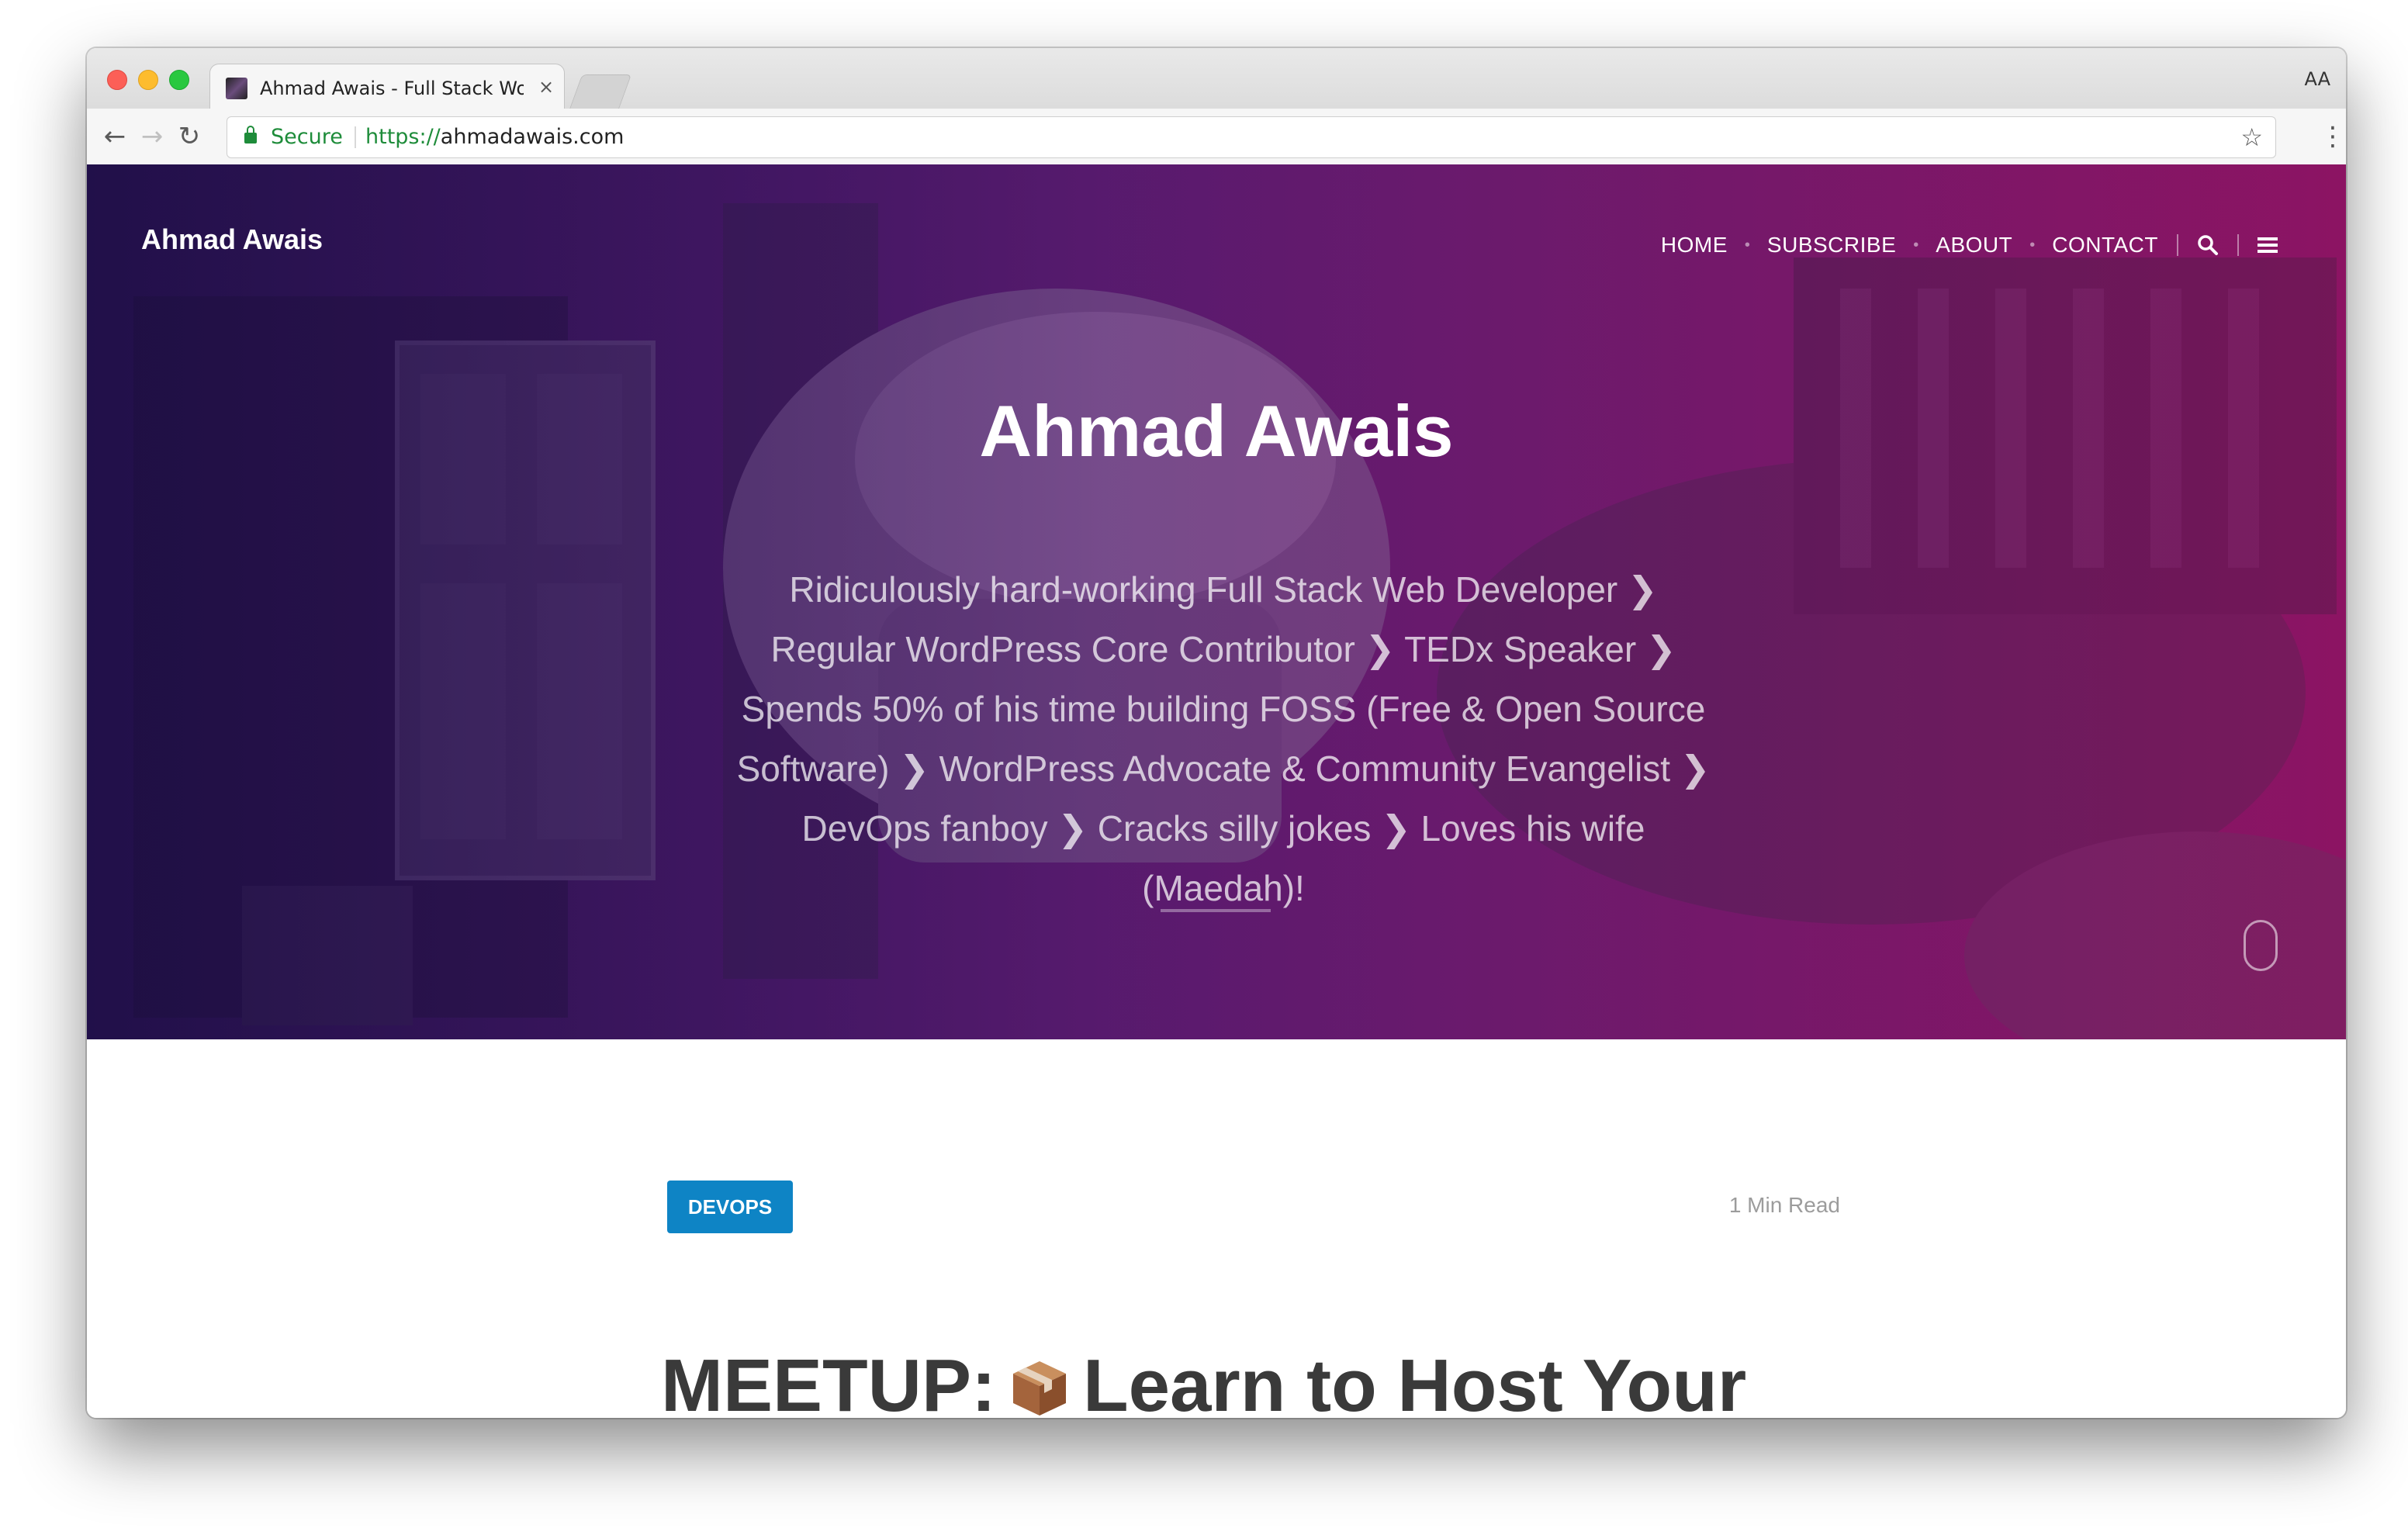 The image size is (2408, 1528). Describe the element at coordinates (1694, 245) in the screenshot. I see `nav-item-home: HOME` at that location.